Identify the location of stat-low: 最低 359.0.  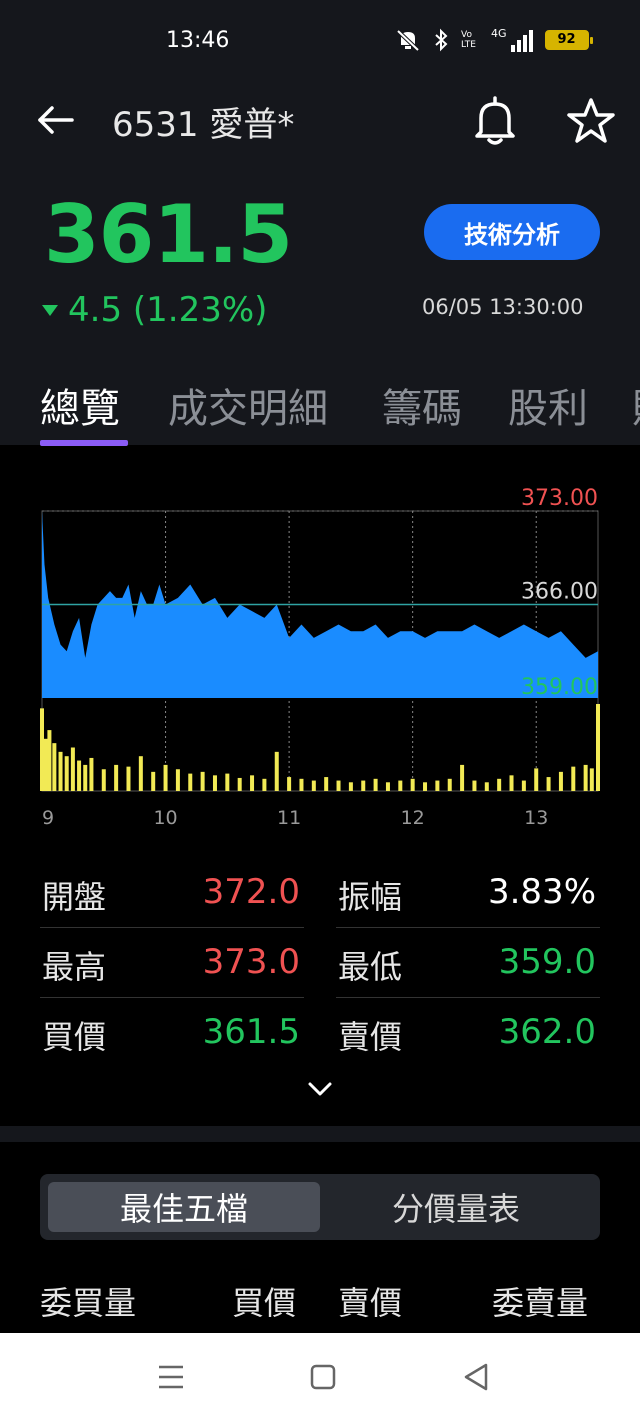
(468, 964).